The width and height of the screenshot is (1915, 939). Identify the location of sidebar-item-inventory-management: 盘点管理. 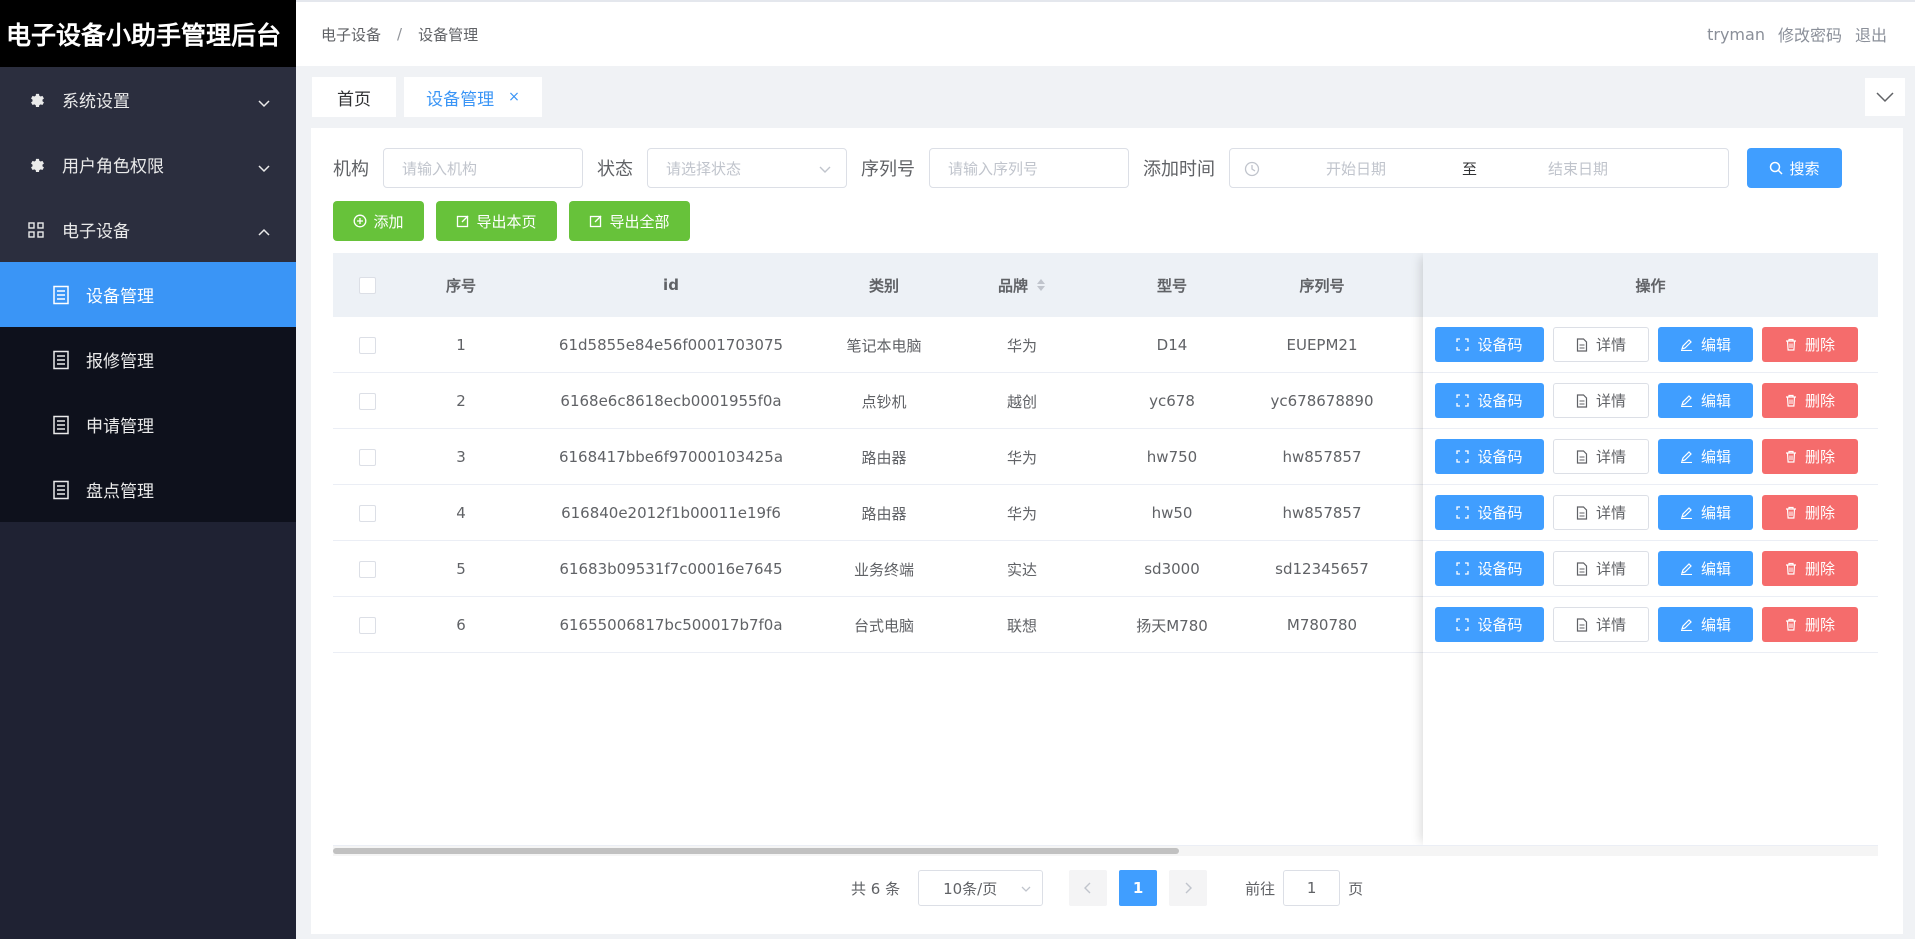
(148, 489).